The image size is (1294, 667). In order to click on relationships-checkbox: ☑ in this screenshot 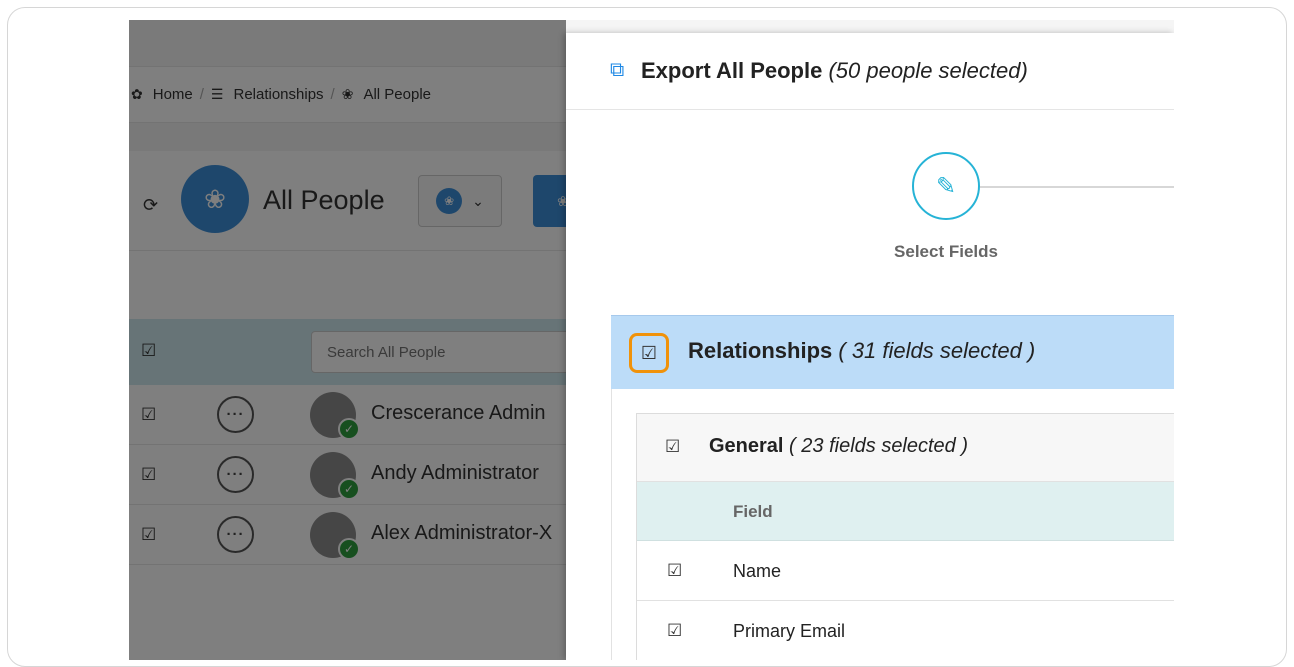, I will do `click(649, 353)`.